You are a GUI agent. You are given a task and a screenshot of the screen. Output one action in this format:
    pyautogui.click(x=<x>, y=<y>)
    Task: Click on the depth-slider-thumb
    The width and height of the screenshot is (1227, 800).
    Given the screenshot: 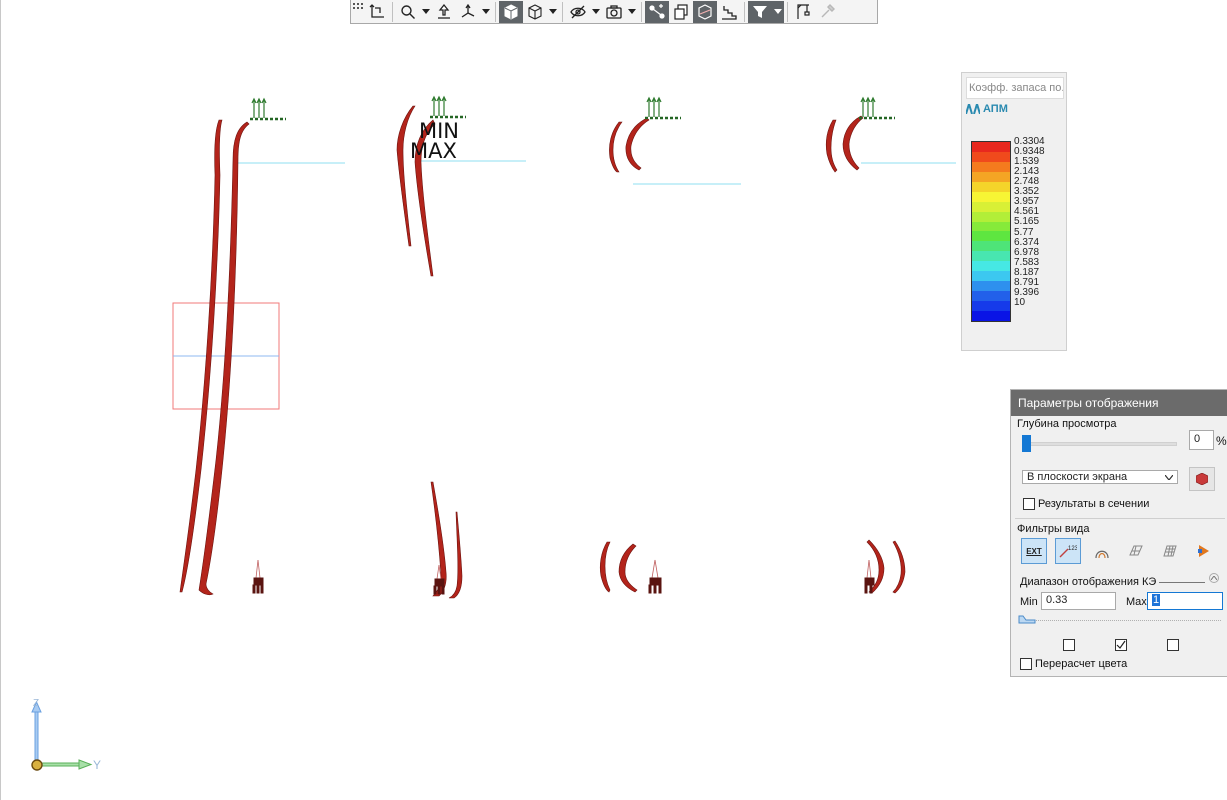 What is the action you would take?
    pyautogui.click(x=1026, y=443)
    